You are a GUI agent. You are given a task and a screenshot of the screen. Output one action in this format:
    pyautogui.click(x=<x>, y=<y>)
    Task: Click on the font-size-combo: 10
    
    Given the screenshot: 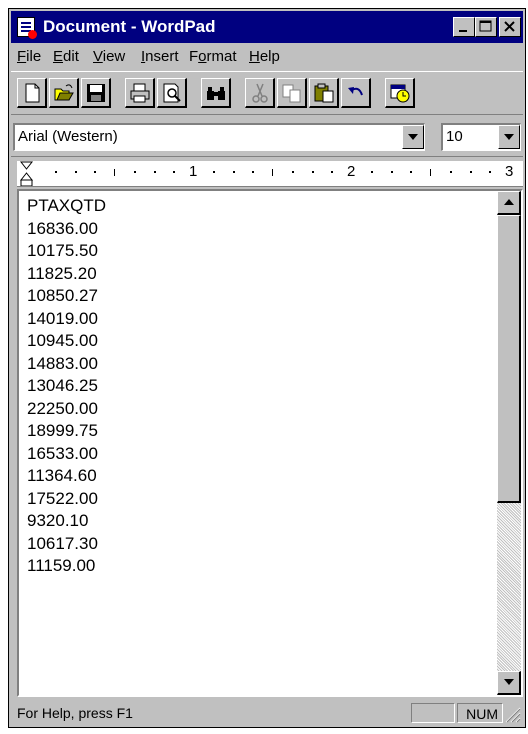 What is the action you would take?
    pyautogui.click(x=481, y=137)
    